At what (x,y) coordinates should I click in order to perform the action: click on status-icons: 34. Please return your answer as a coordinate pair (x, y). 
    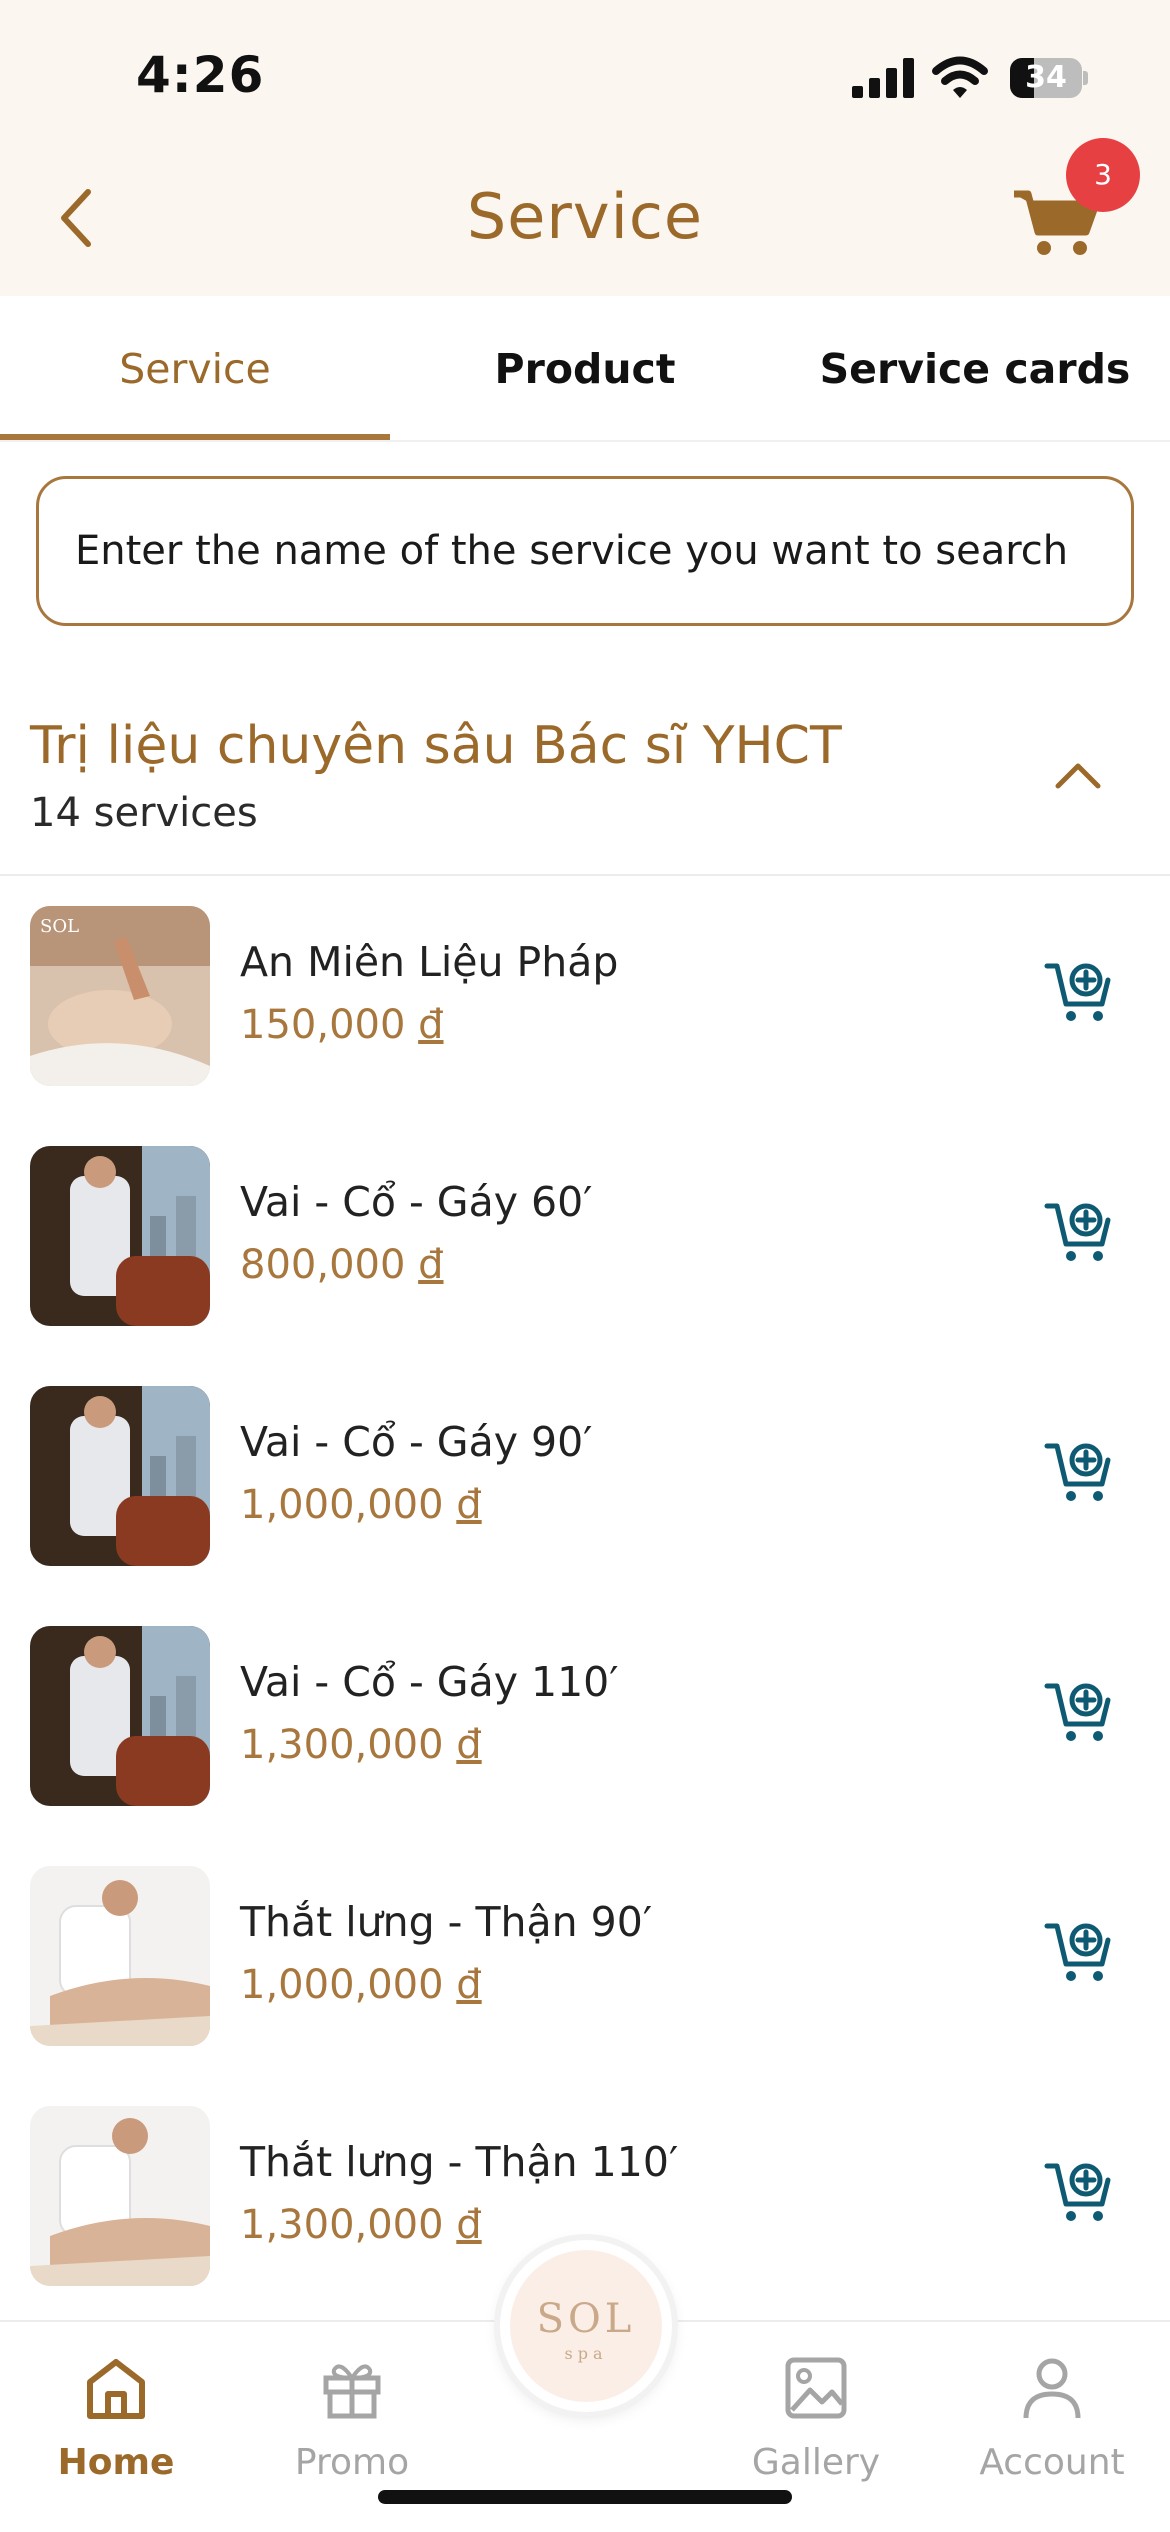
    Looking at the image, I should click on (972, 77).